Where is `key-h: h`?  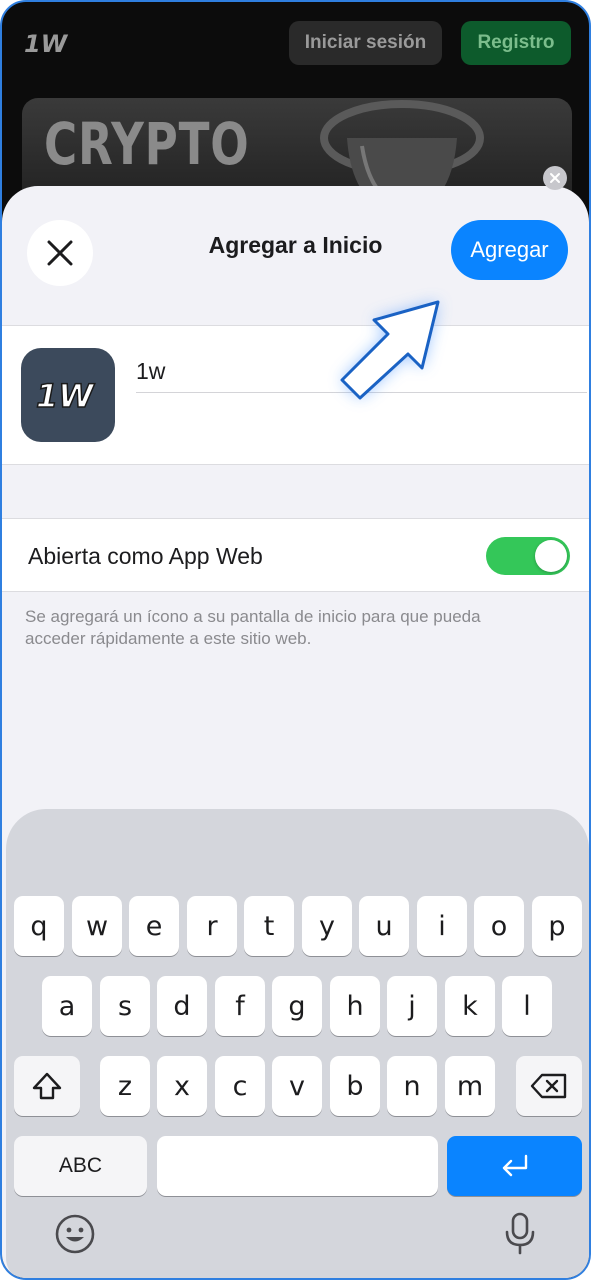 key-h: h is located at coordinates (355, 1006).